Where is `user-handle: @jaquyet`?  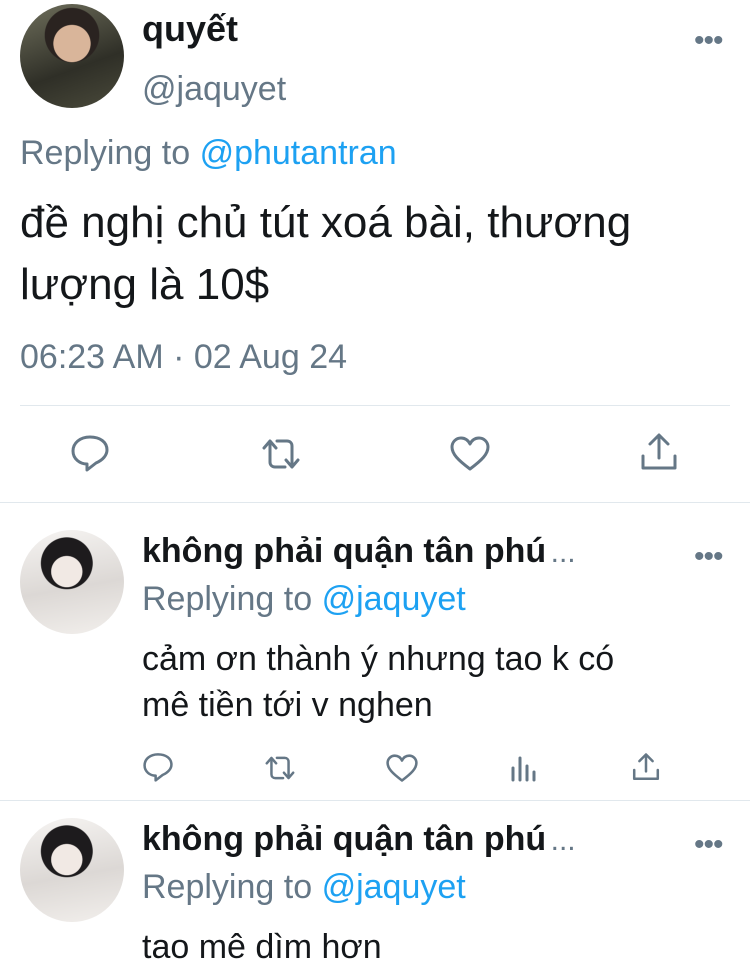 user-handle: @jaquyet is located at coordinates (214, 89).